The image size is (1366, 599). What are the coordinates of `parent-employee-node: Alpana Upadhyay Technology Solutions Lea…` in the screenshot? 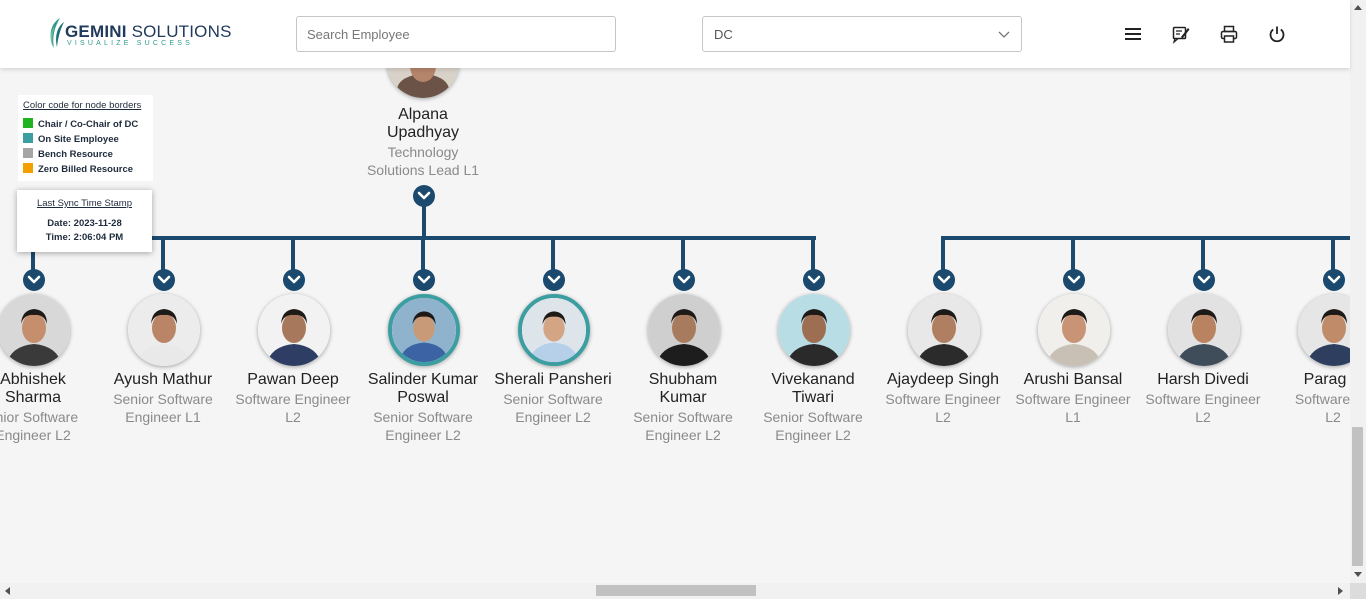 It's located at (423, 142).